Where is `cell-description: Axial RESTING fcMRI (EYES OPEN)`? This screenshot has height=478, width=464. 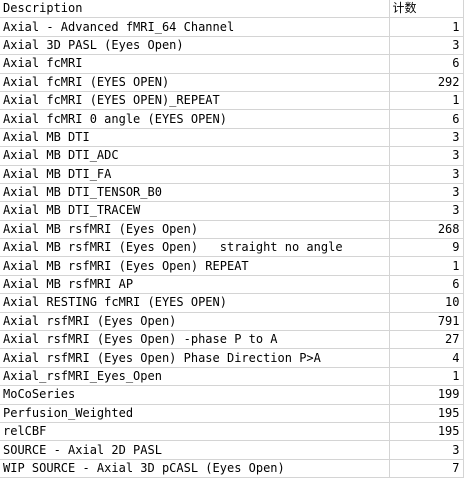 cell-description: Axial RESTING fcMRI (EYES OPEN) is located at coordinates (195, 303).